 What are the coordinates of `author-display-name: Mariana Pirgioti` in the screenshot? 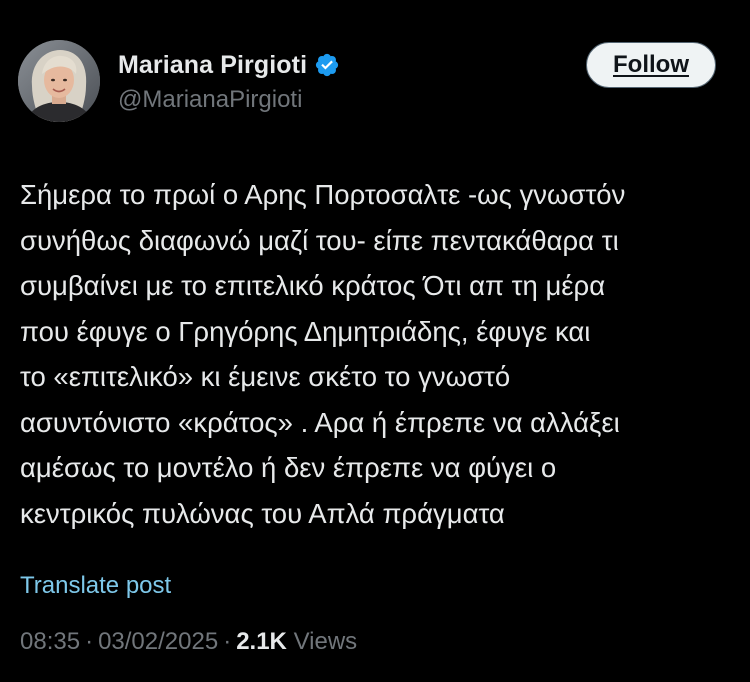 It's located at (212, 65).